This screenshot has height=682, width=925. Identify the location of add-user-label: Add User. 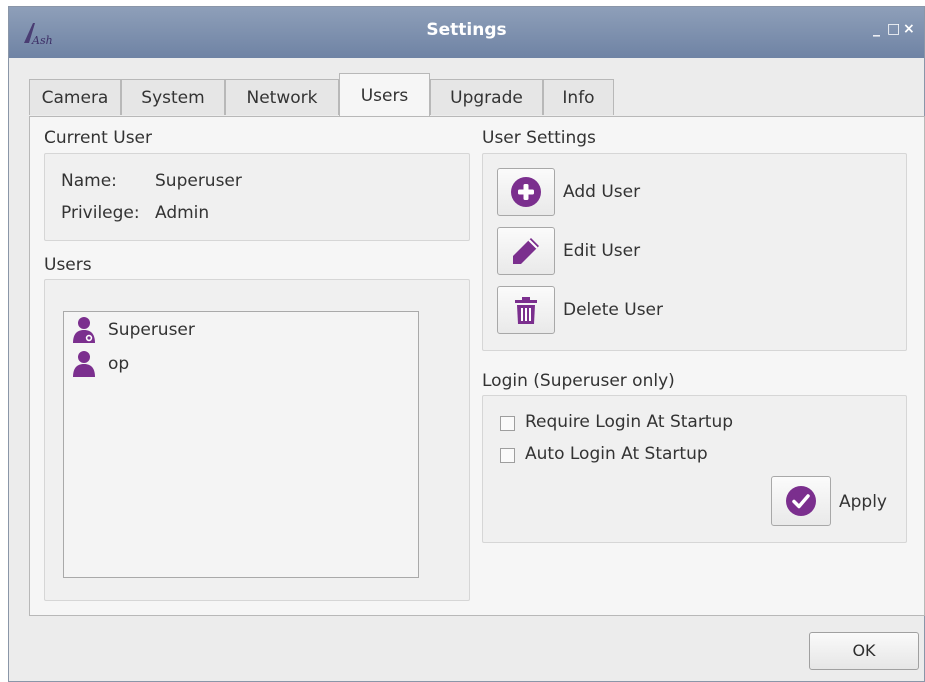
(602, 192).